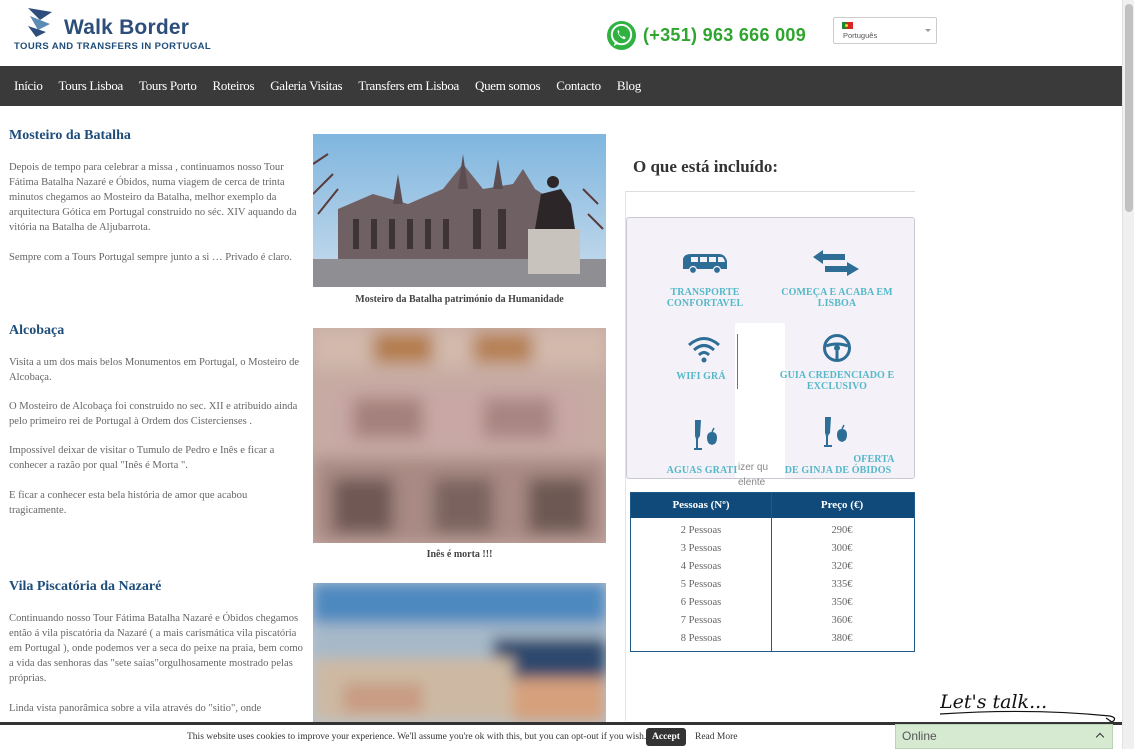  What do you see at coordinates (578, 86) in the screenshot?
I see `nav-item-contacto: Contacto` at bounding box center [578, 86].